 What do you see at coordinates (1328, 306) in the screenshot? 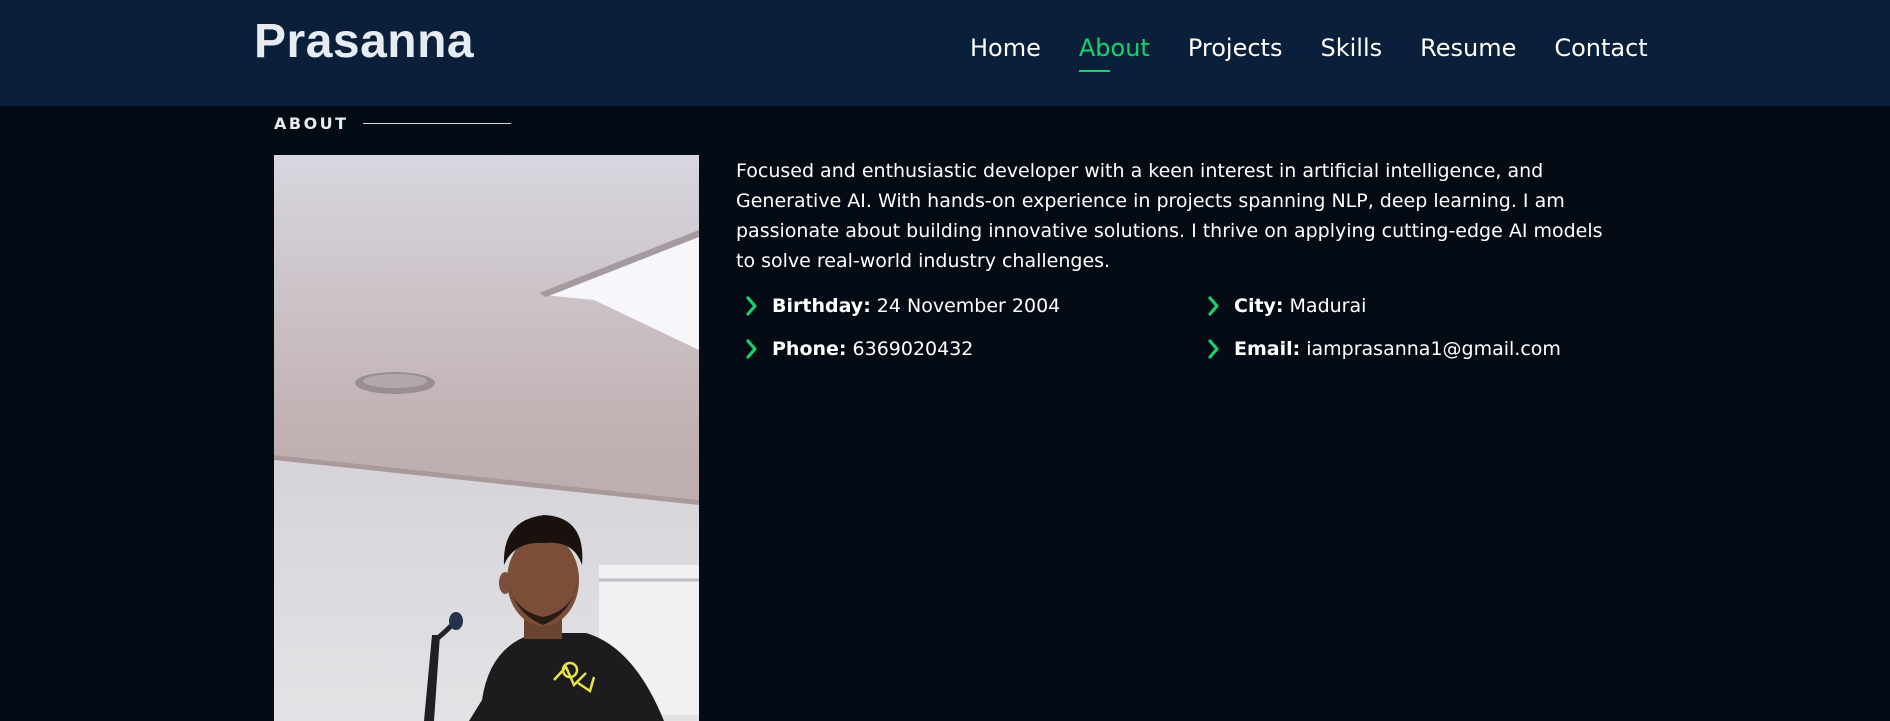
I see `city-value: Madurai` at bounding box center [1328, 306].